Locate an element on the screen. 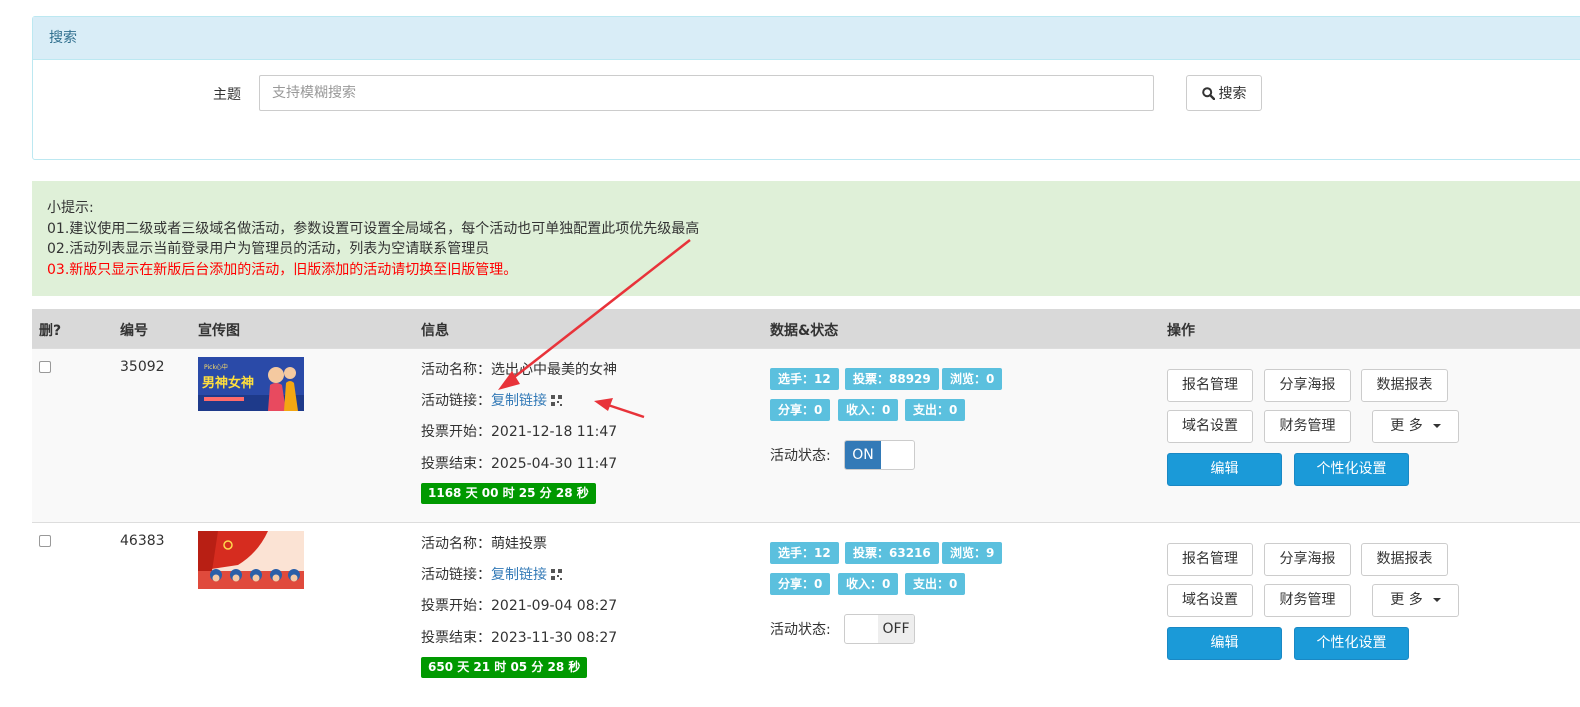 The height and width of the screenshot is (707, 1580). search-input is located at coordinates (706, 93).